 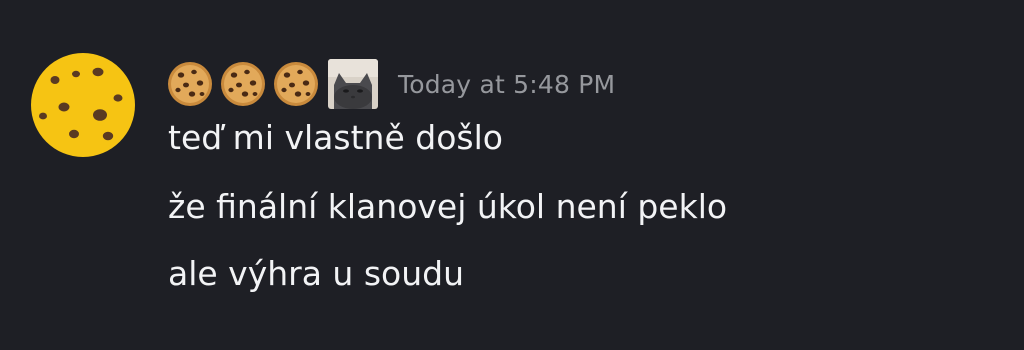 What do you see at coordinates (316, 273) in the screenshot?
I see `message-line: ale výhra u soudu` at bounding box center [316, 273].